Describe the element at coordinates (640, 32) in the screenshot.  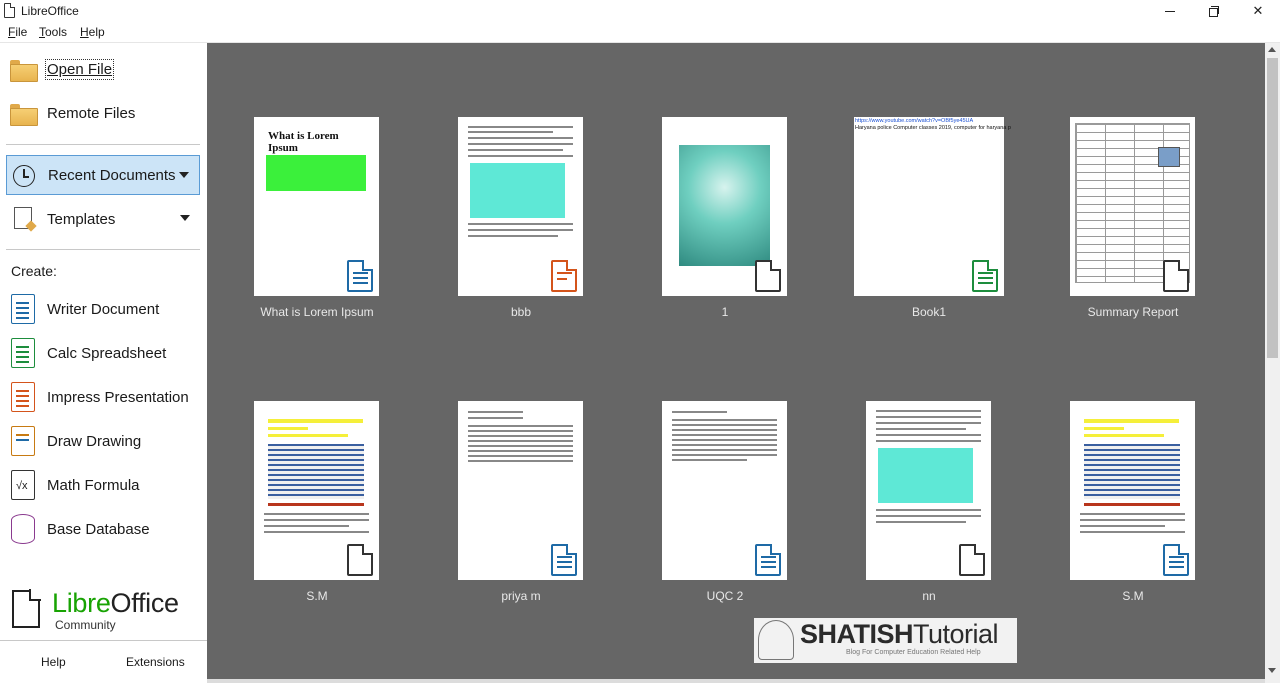
I see `menu-bar: File Tools Help` at that location.